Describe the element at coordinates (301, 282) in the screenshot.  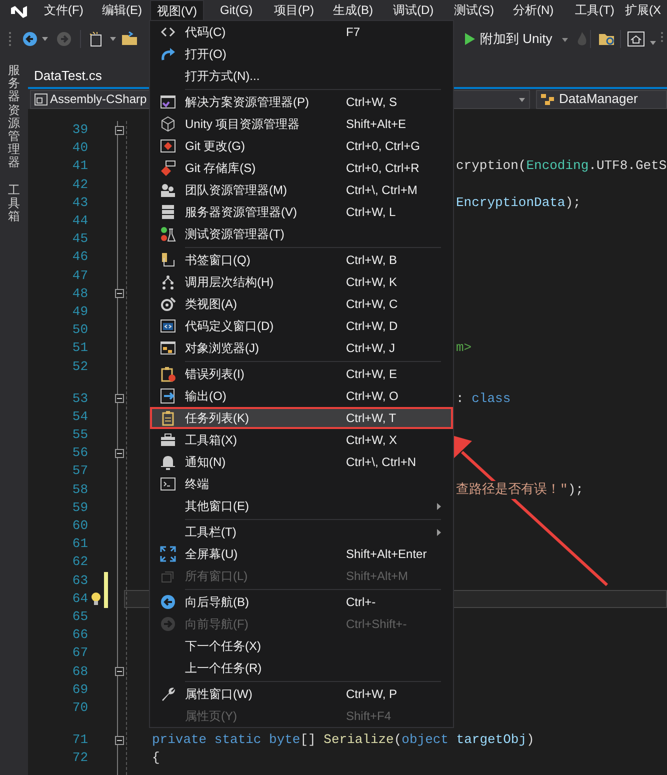
I see `menu-item: 调用层次结构(H) Ctrl+W, K` at that location.